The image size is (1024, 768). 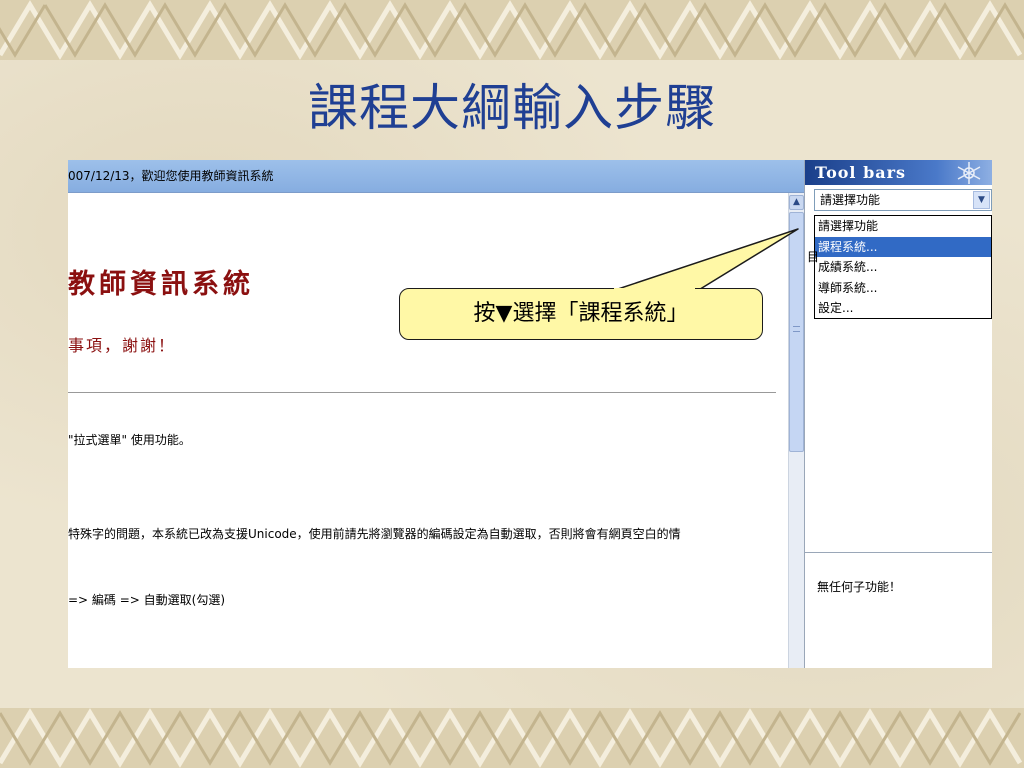 I want to click on tool-panel-header: Tool bars, so click(x=898, y=172).